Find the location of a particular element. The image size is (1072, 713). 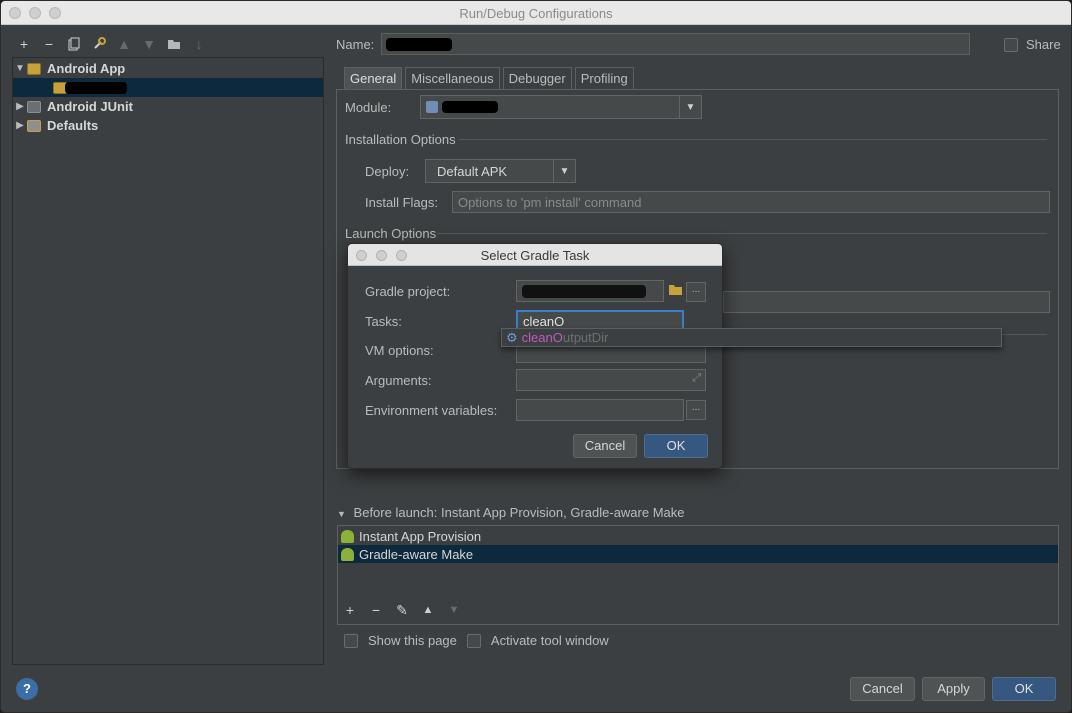

redacted-gradle-project is located at coordinates (584, 291).